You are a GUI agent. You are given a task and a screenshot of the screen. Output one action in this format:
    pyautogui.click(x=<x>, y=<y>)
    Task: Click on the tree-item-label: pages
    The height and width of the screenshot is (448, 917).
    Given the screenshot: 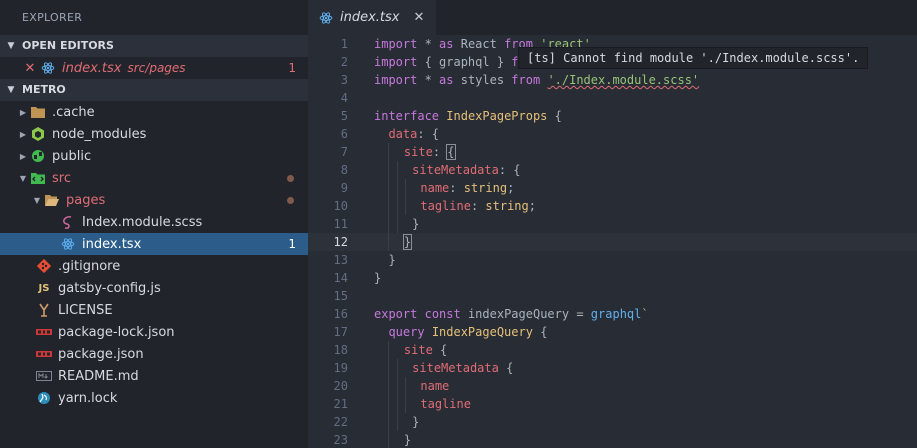 What is the action you would take?
    pyautogui.click(x=86, y=200)
    